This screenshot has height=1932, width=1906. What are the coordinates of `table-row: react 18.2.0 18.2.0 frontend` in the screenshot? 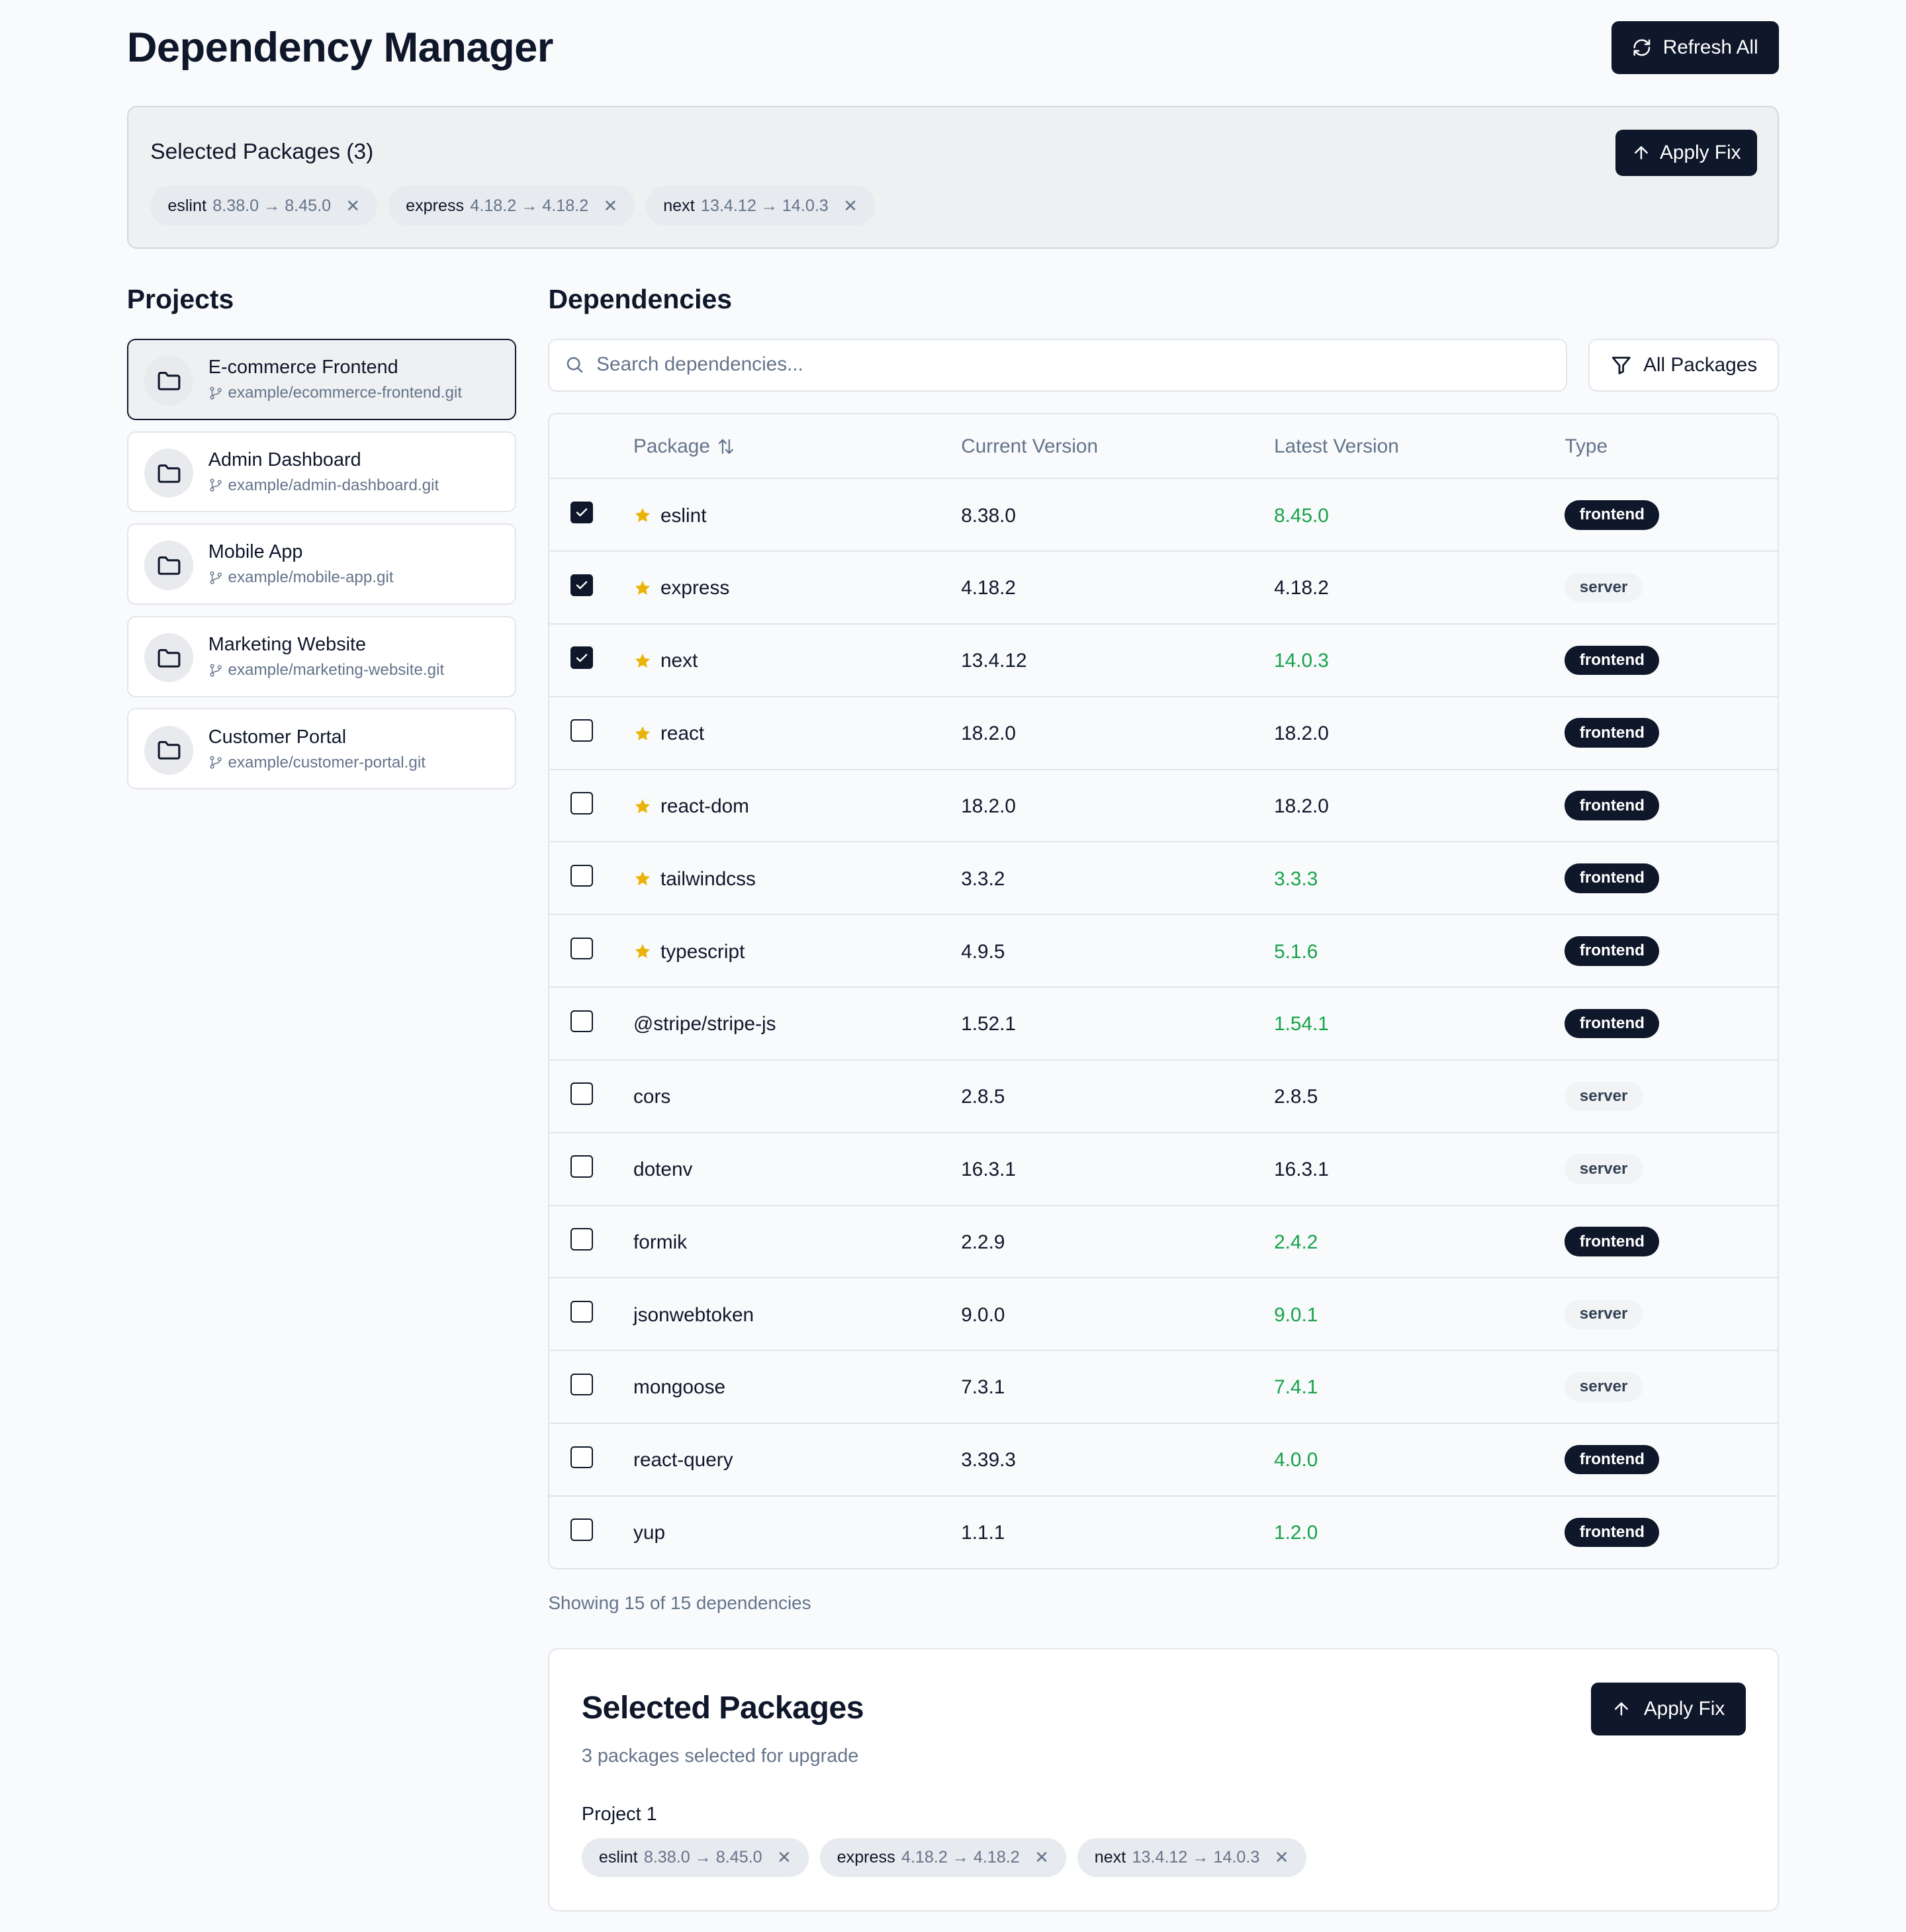 It's located at (1163, 733).